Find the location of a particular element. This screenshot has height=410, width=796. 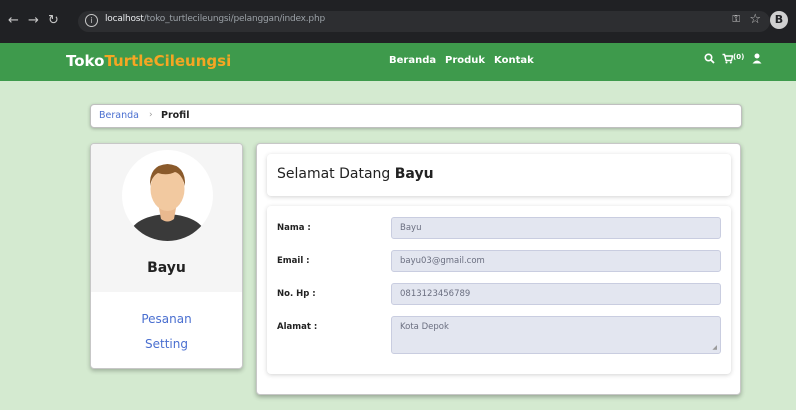

label-email: Email : is located at coordinates (293, 261).